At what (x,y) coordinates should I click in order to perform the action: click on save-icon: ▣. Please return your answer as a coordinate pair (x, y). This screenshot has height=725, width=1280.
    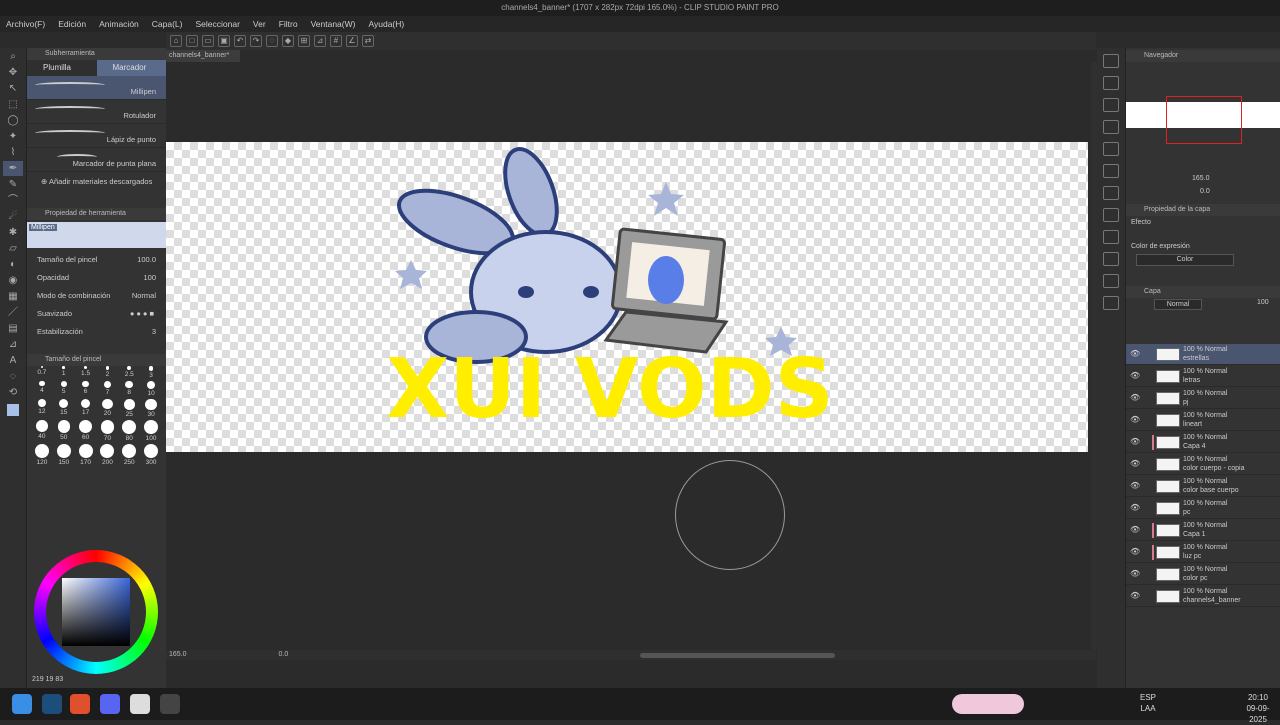
    Looking at the image, I should click on (224, 41).